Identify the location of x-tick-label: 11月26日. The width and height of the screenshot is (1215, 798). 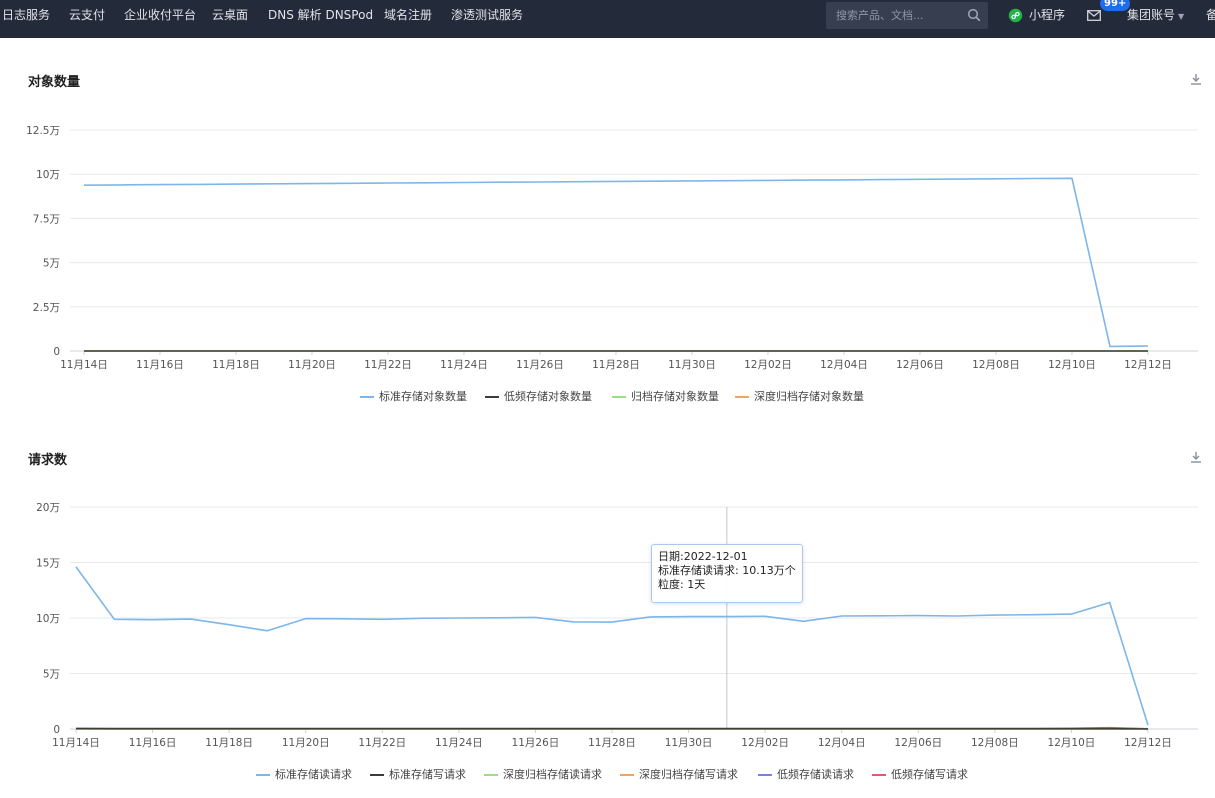
(536, 743).